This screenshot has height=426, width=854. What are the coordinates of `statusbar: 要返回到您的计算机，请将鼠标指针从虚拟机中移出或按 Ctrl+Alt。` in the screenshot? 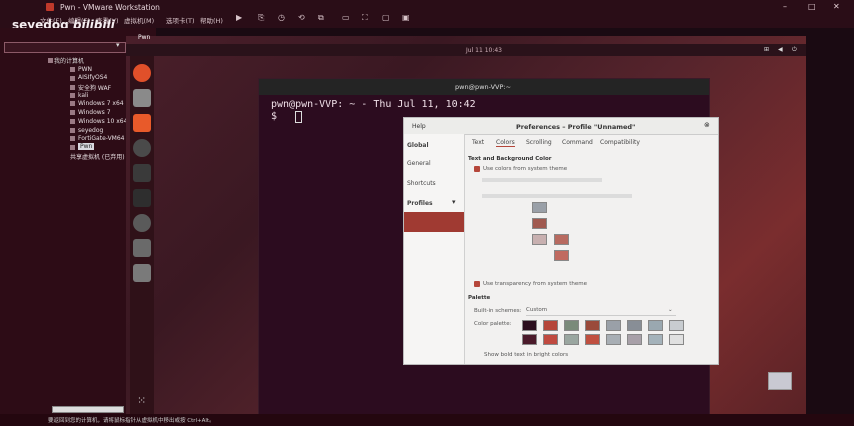 It's located at (427, 420).